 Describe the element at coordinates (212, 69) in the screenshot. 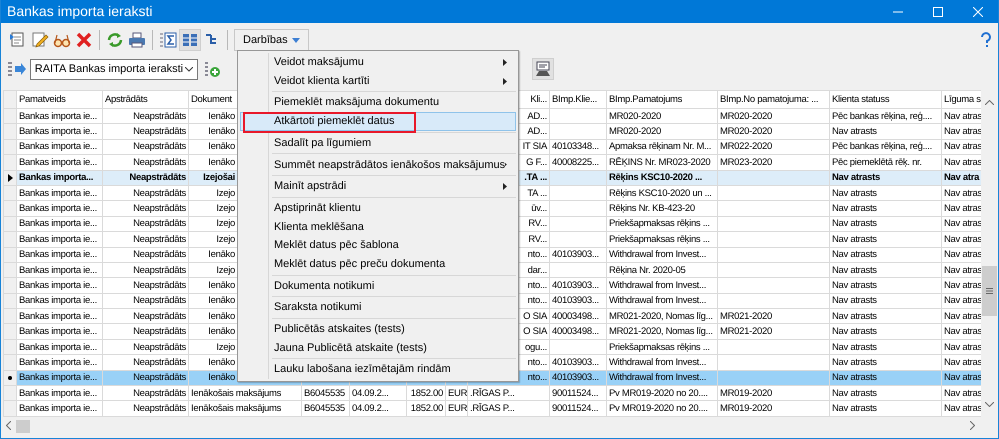

I see `add-list-icon` at that location.